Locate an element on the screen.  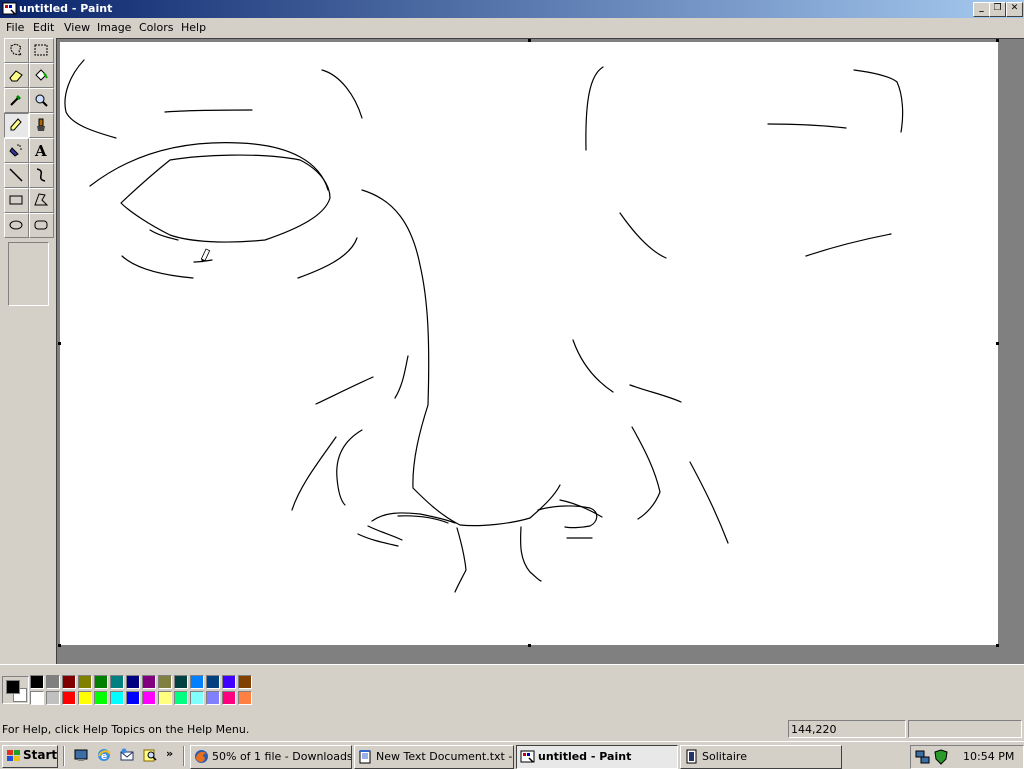
magnifier-tool is located at coordinates (41, 100).